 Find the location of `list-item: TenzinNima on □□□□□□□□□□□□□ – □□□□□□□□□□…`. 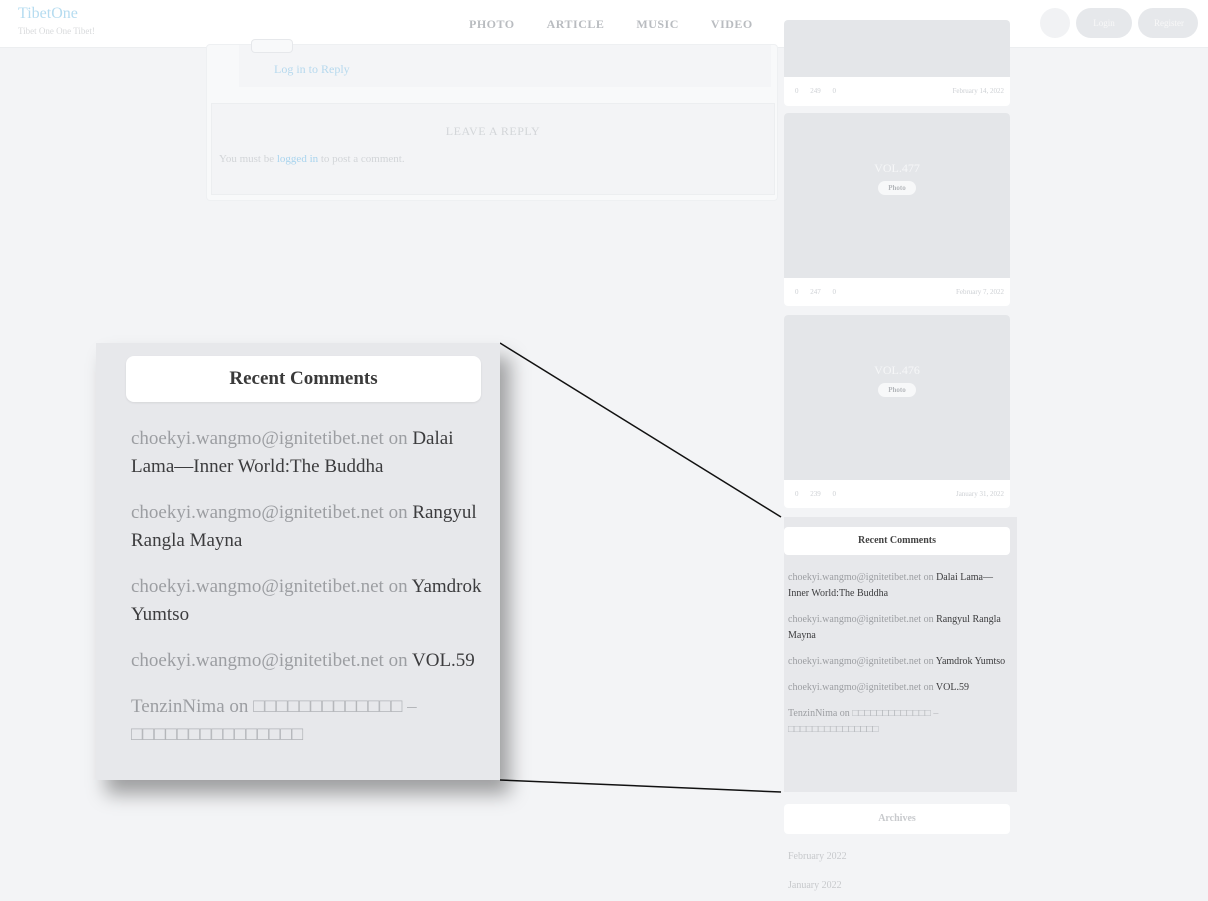

list-item: TenzinNima on □□□□□□□□□□□□□ – □□□□□□□□□□… is located at coordinates (308, 721).